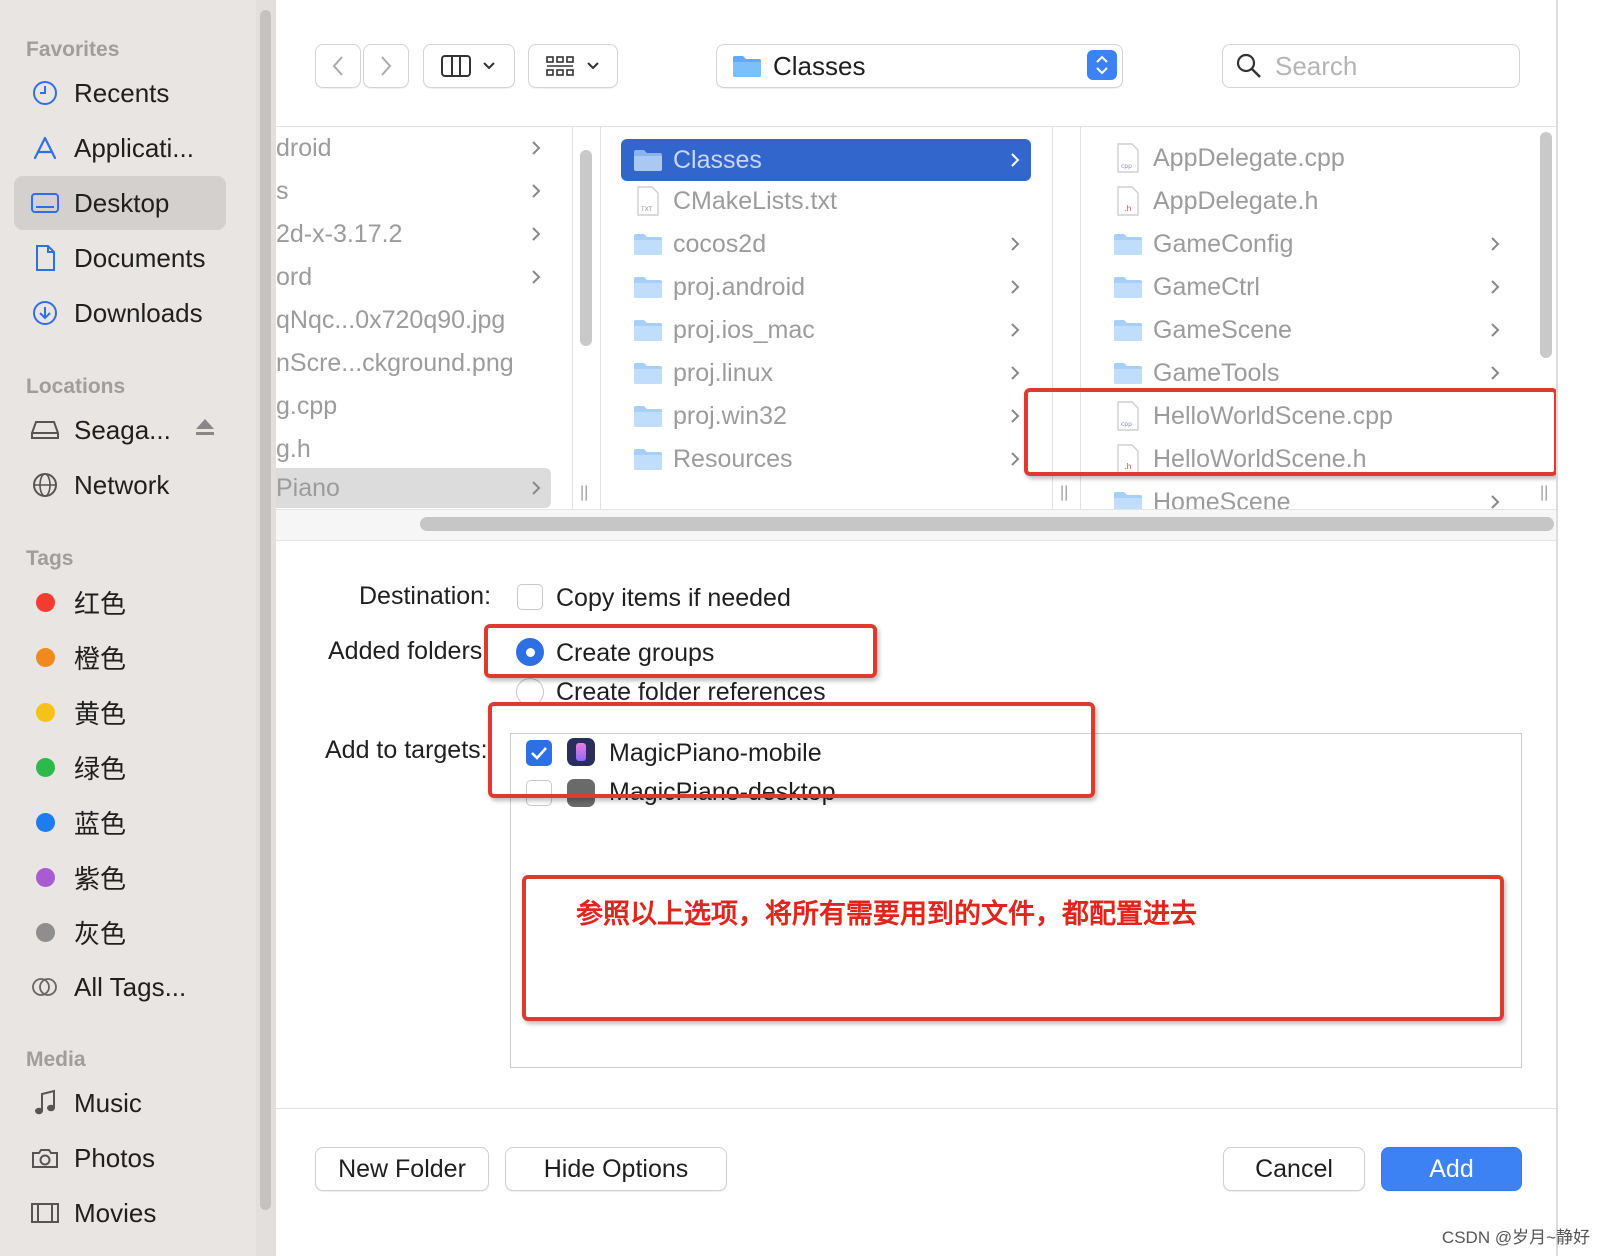 This screenshot has height=1256, width=1602. What do you see at coordinates (76, 386) in the screenshot?
I see `locations-title: Locations` at bounding box center [76, 386].